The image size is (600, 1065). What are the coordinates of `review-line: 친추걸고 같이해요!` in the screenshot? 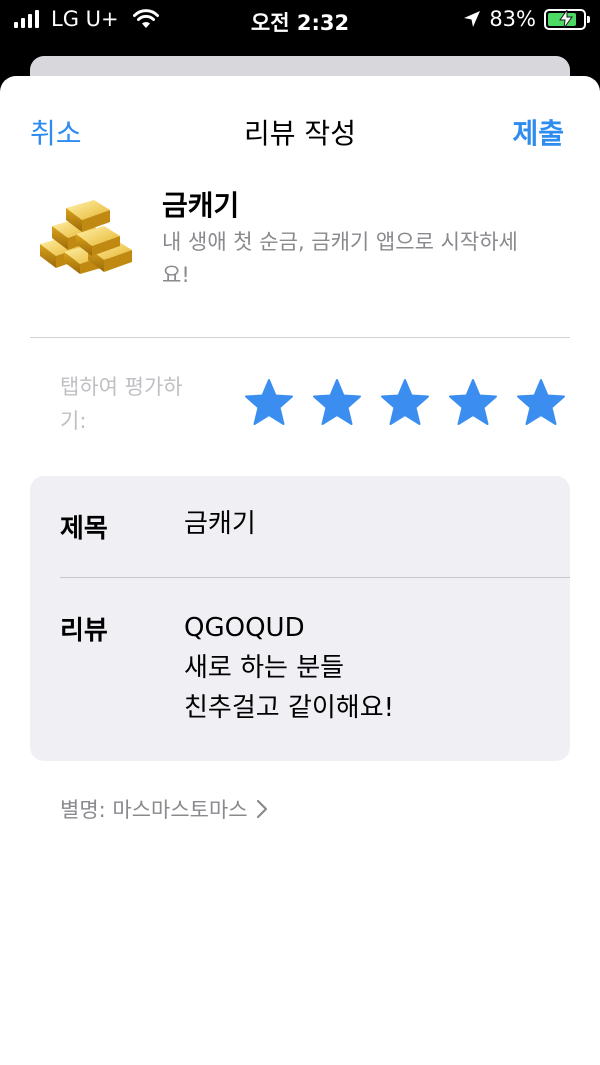 It's located at (289, 708).